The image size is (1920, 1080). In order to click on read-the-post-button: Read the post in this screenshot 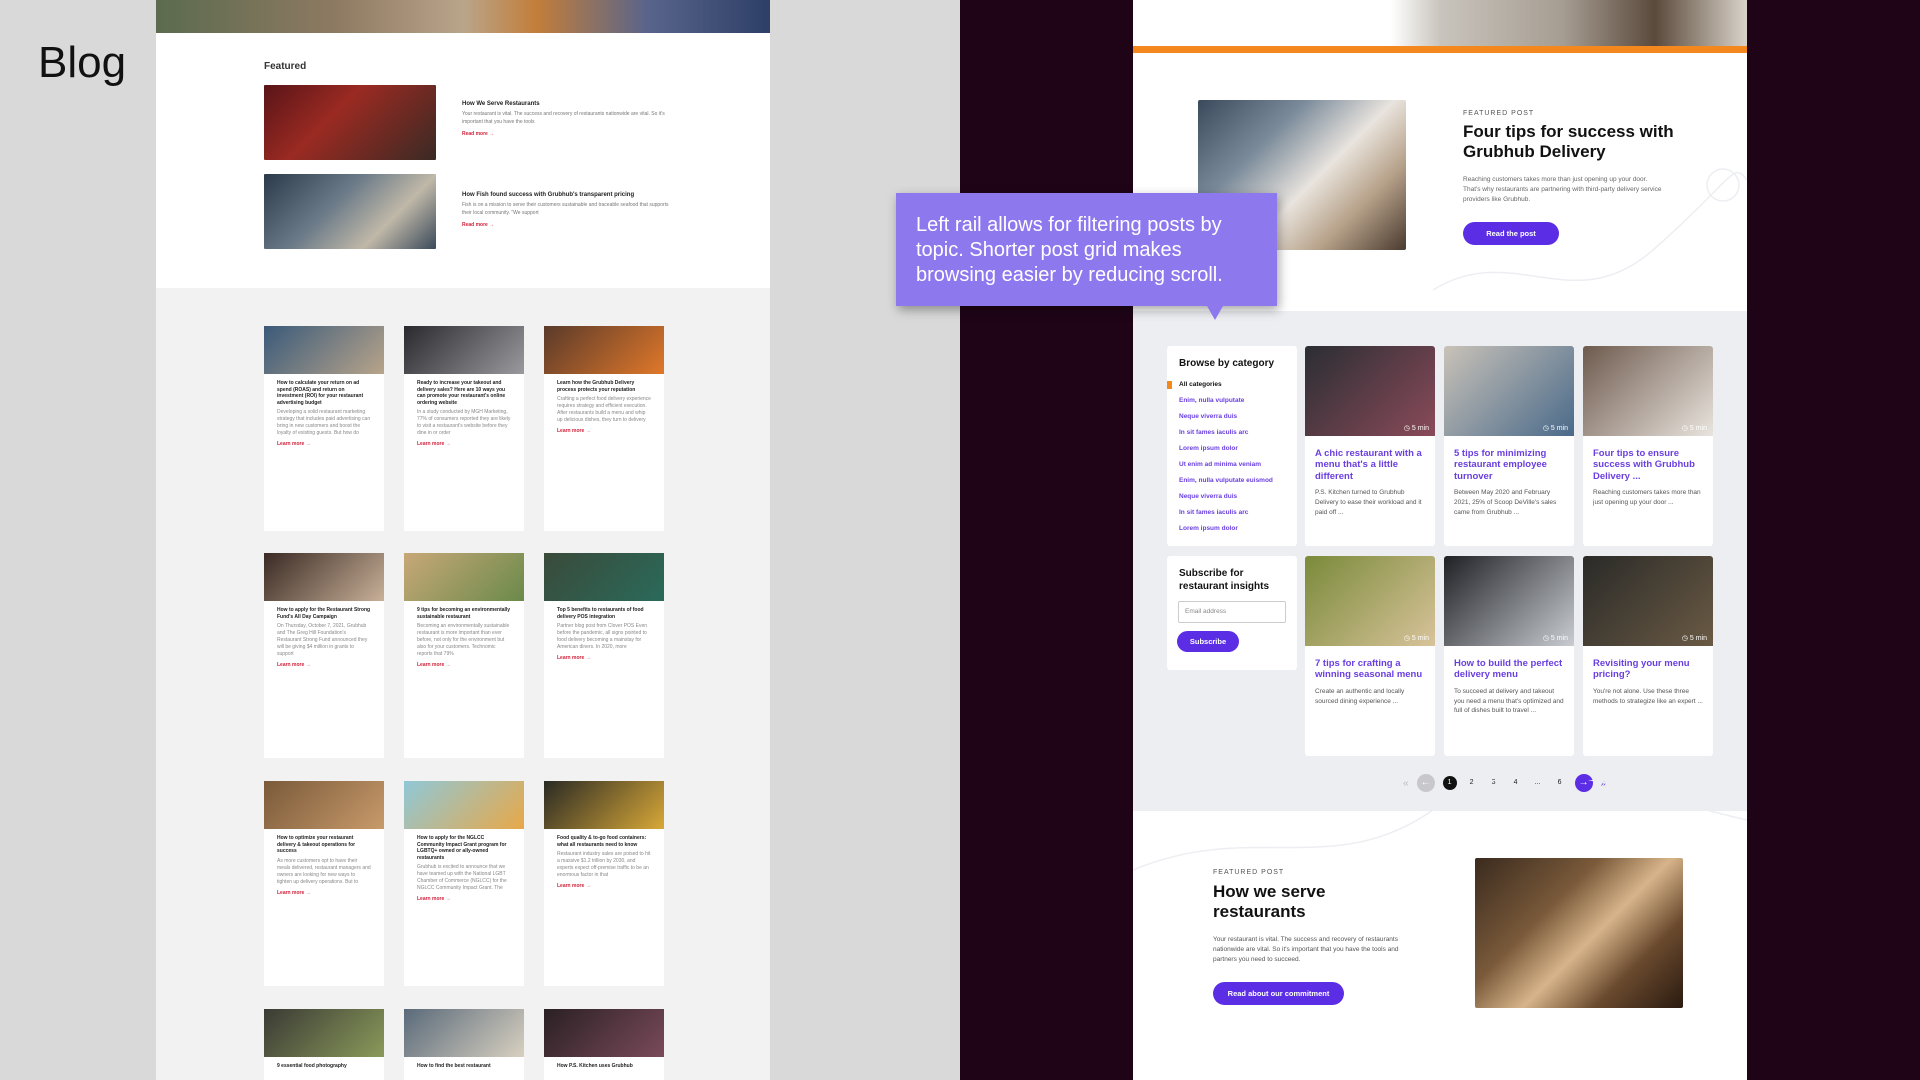, I will do `click(1511, 233)`.